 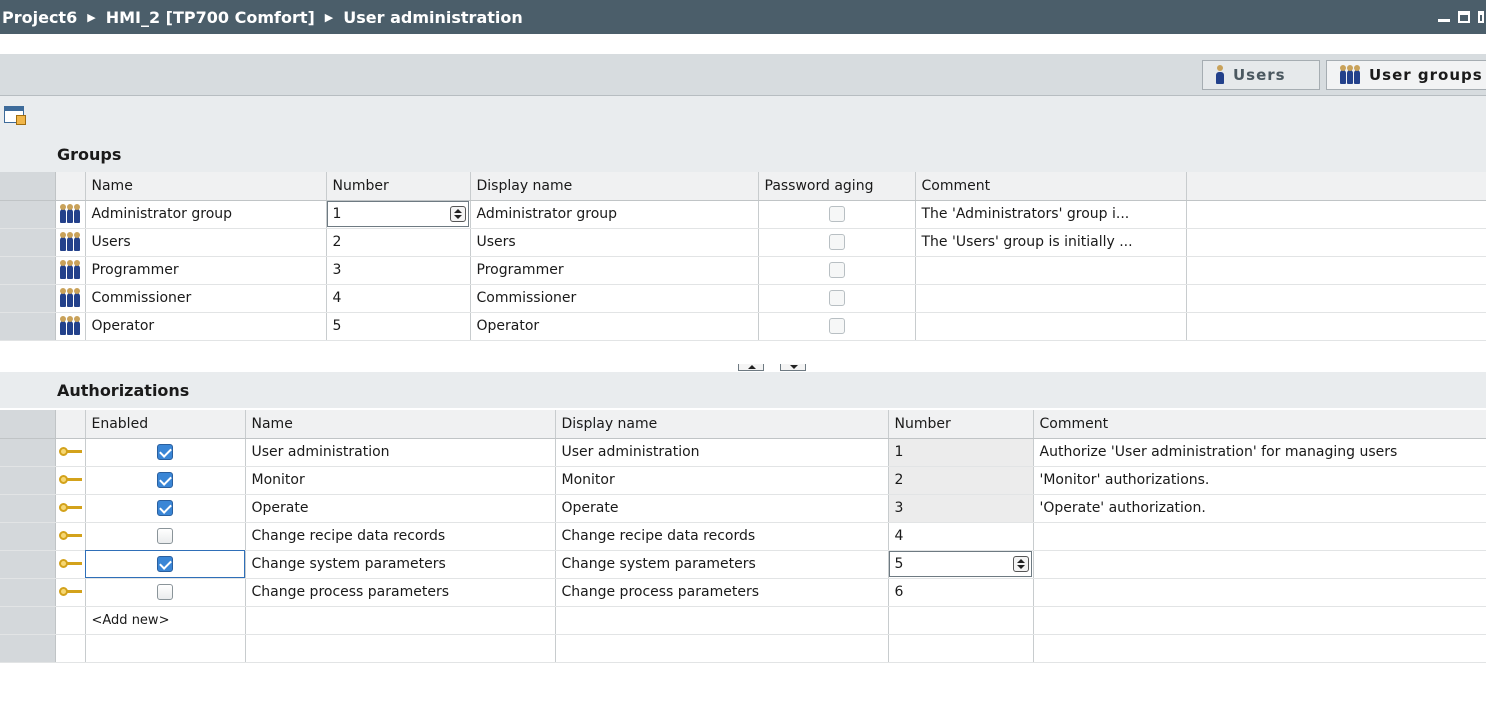 What do you see at coordinates (614, 242) in the screenshot?
I see `cell-display-name: Users` at bounding box center [614, 242].